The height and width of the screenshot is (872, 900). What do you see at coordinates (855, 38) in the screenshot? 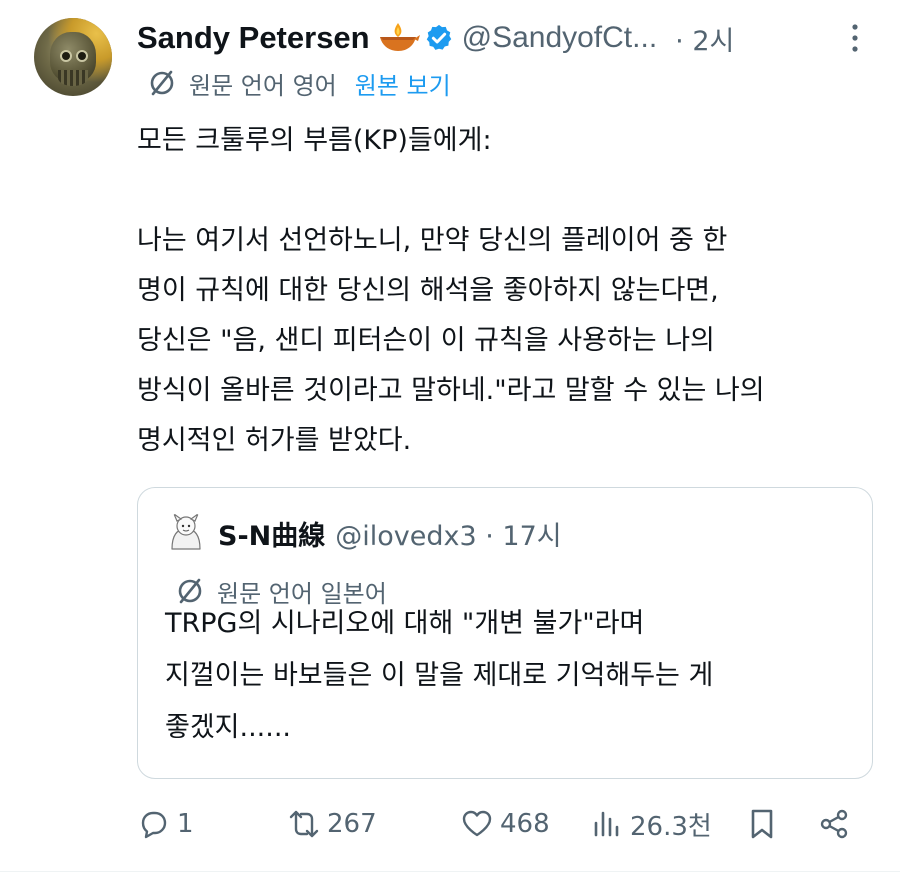
I see `more-options-icon` at bounding box center [855, 38].